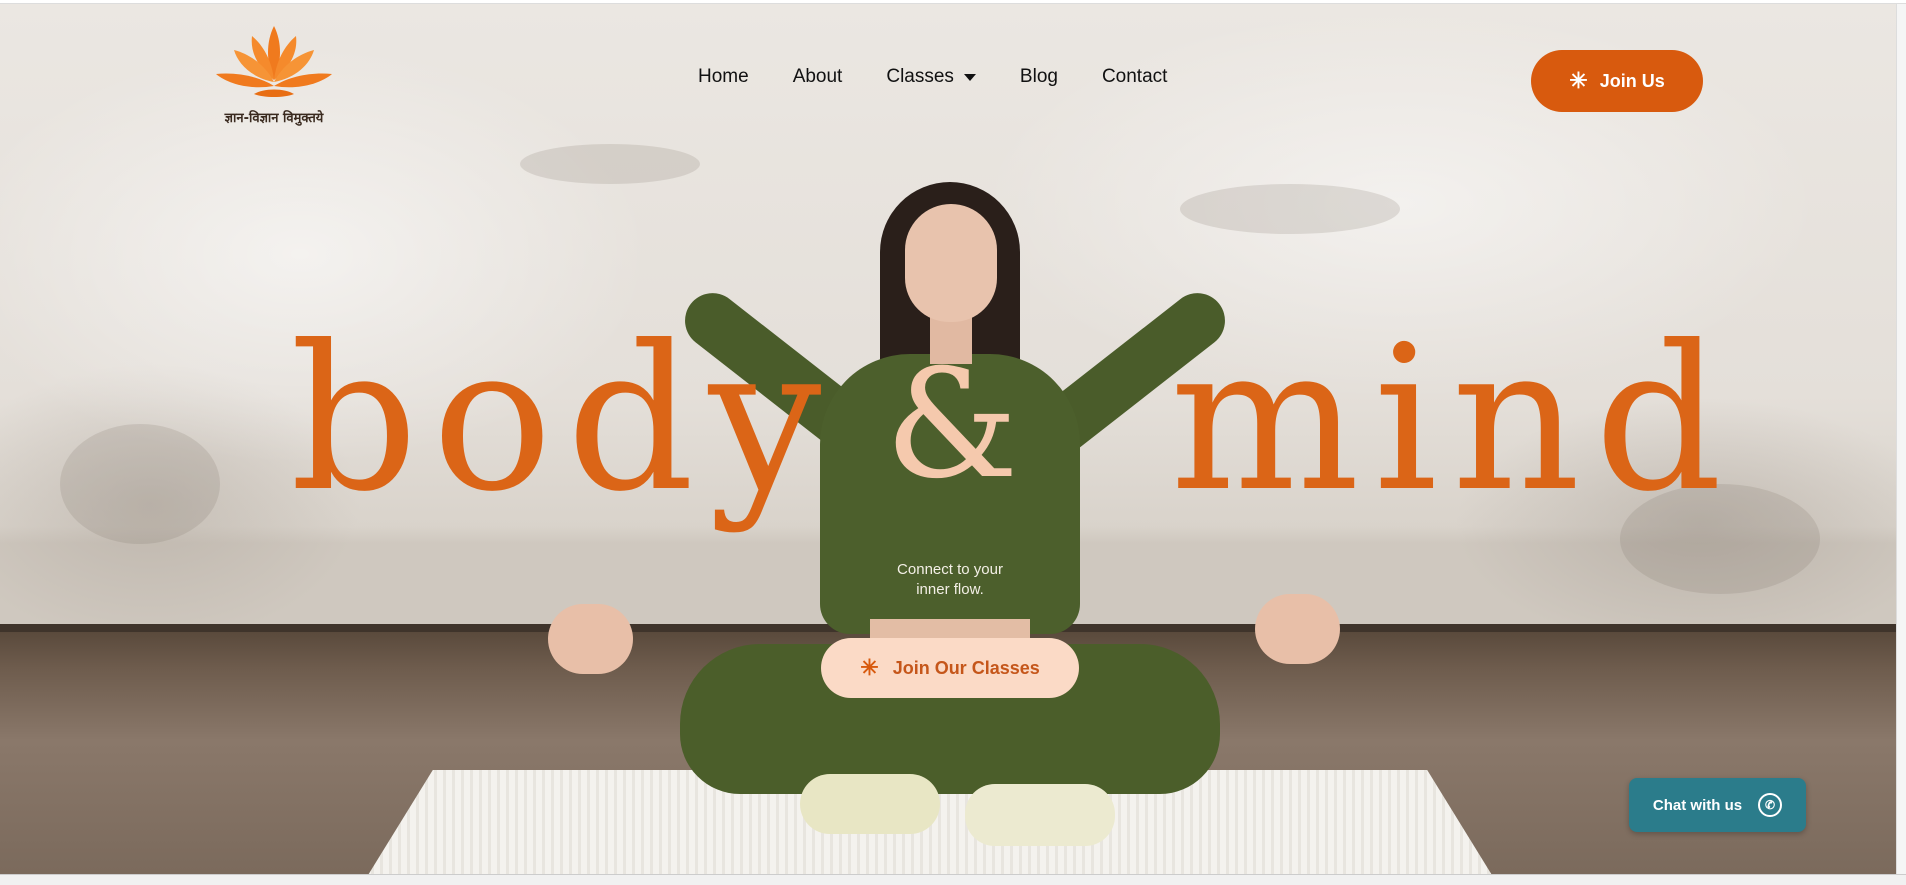  I want to click on nav-classes: Classes, so click(931, 77).